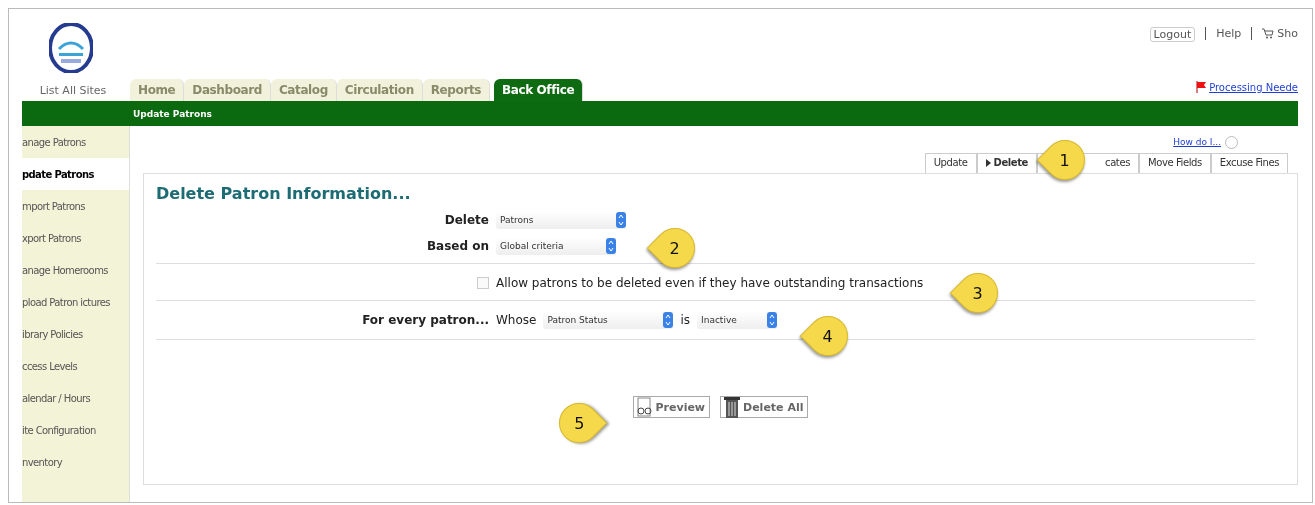 The height and width of the screenshot is (505, 1315). Describe the element at coordinates (685, 320) in the screenshot. I see `operator-text: is` at that location.